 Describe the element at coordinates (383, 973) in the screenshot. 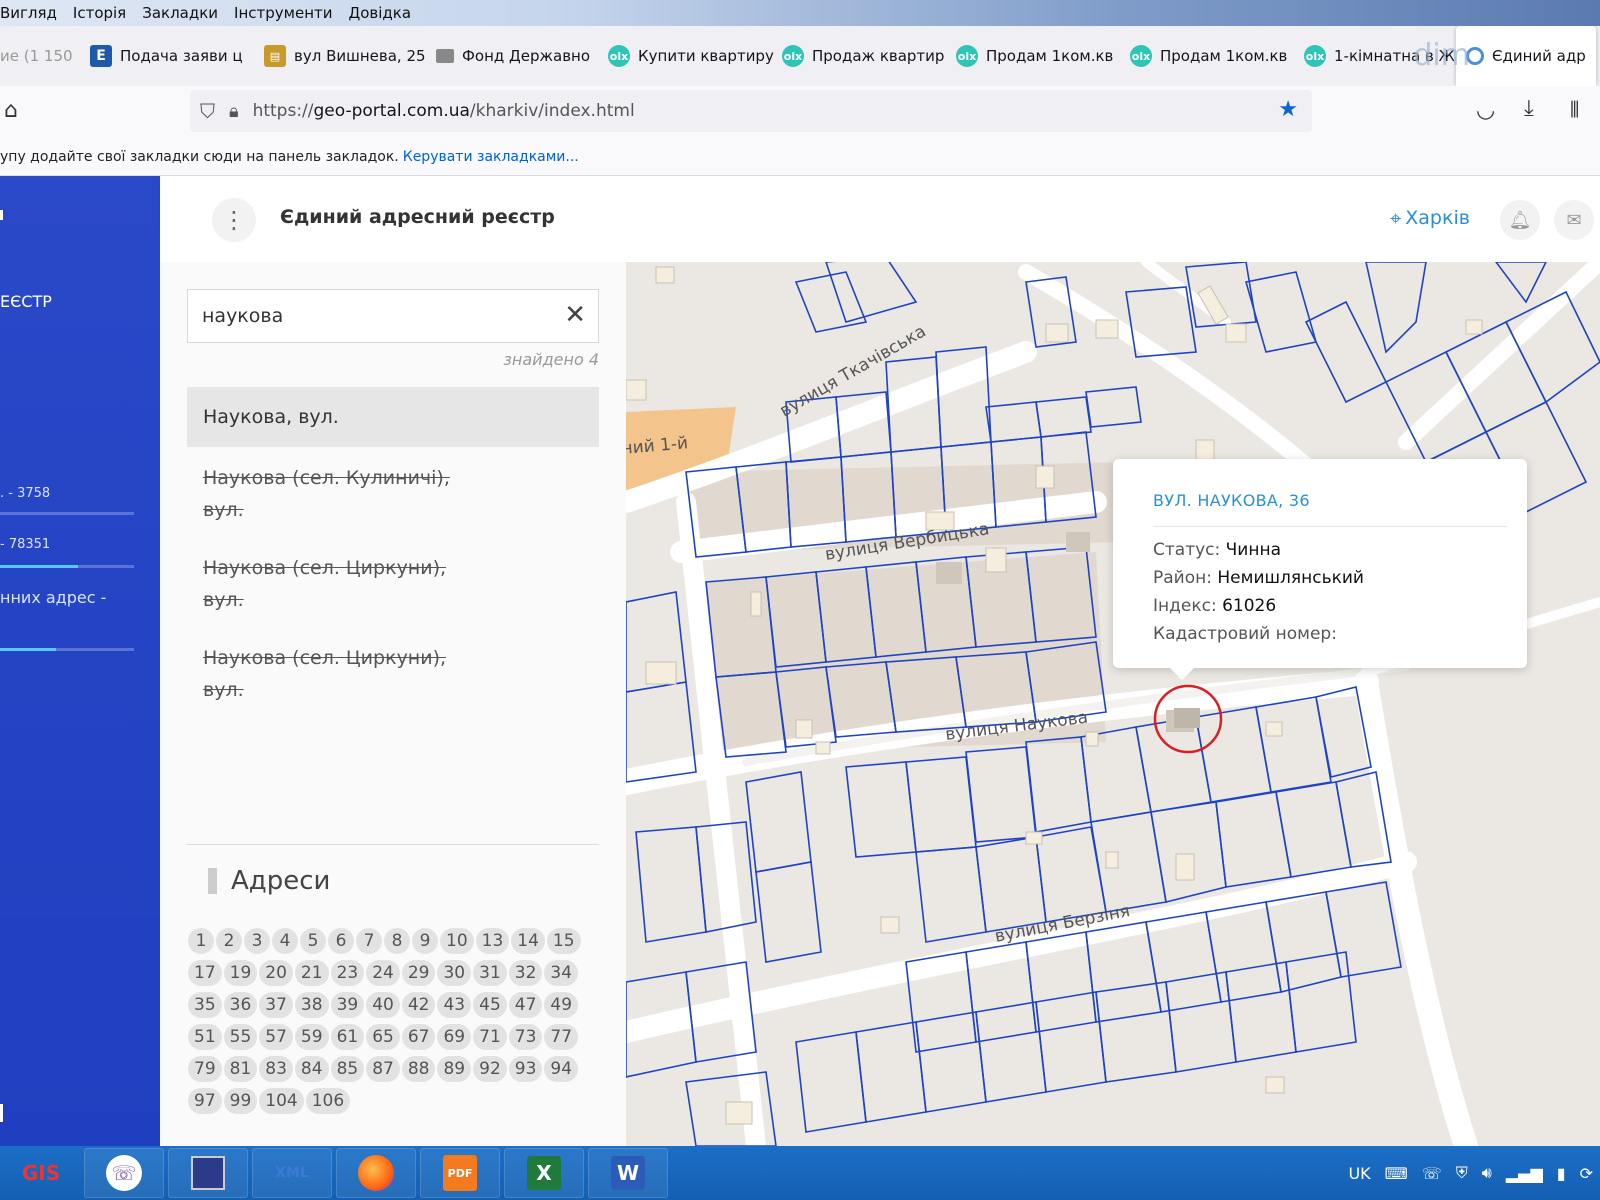

I see `address-number-chip: 24` at that location.